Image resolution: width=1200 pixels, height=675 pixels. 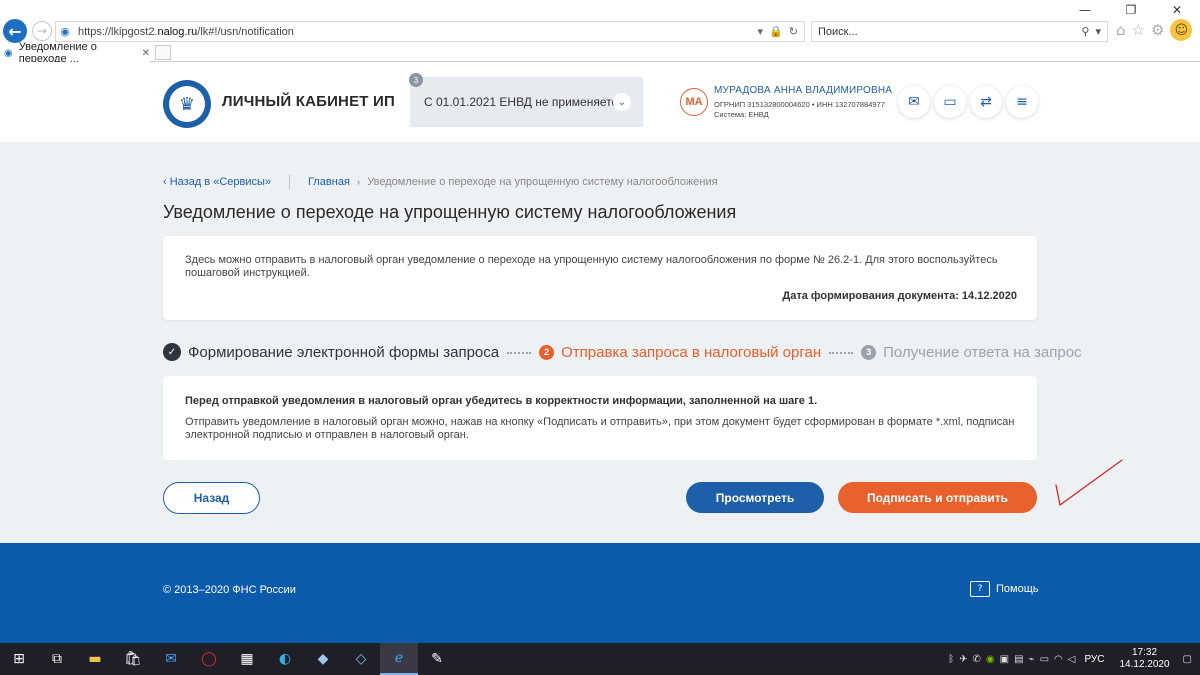 I want to click on help-label: Помощь, so click(x=1017, y=589).